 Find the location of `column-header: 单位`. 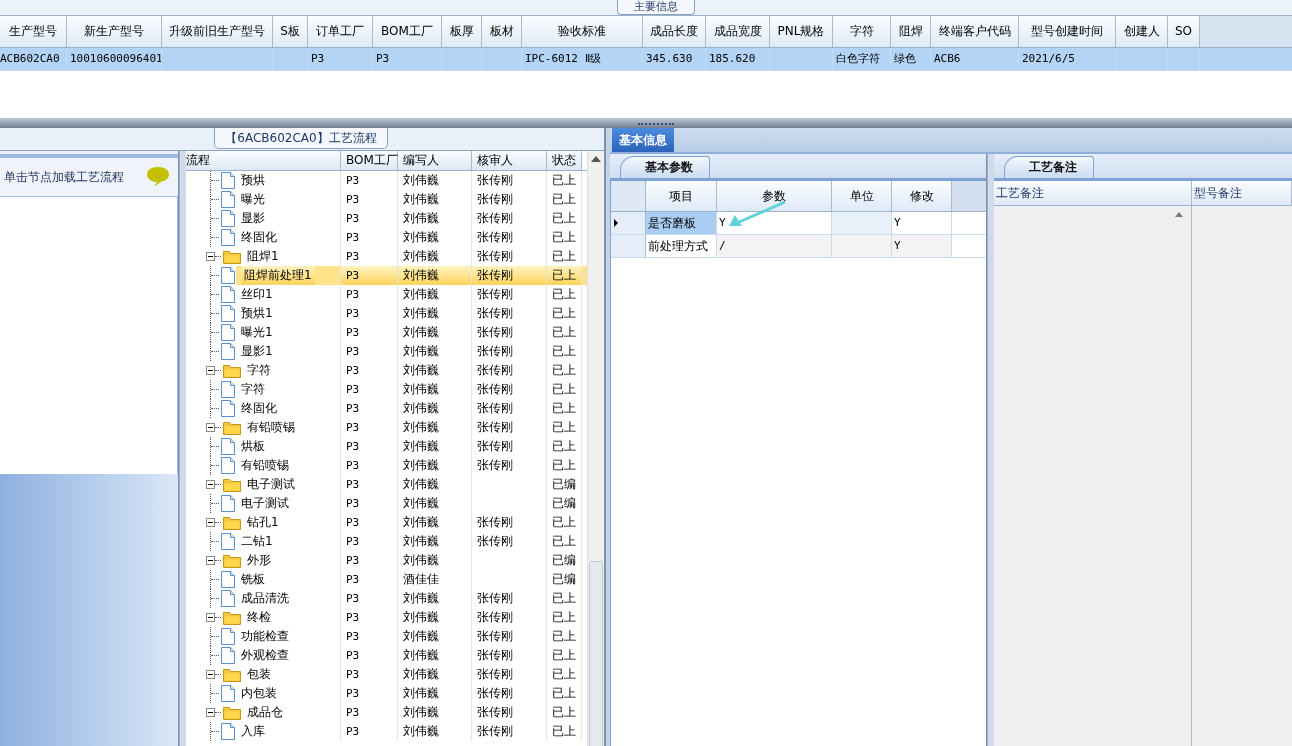

column-header: 单位 is located at coordinates (862, 196).